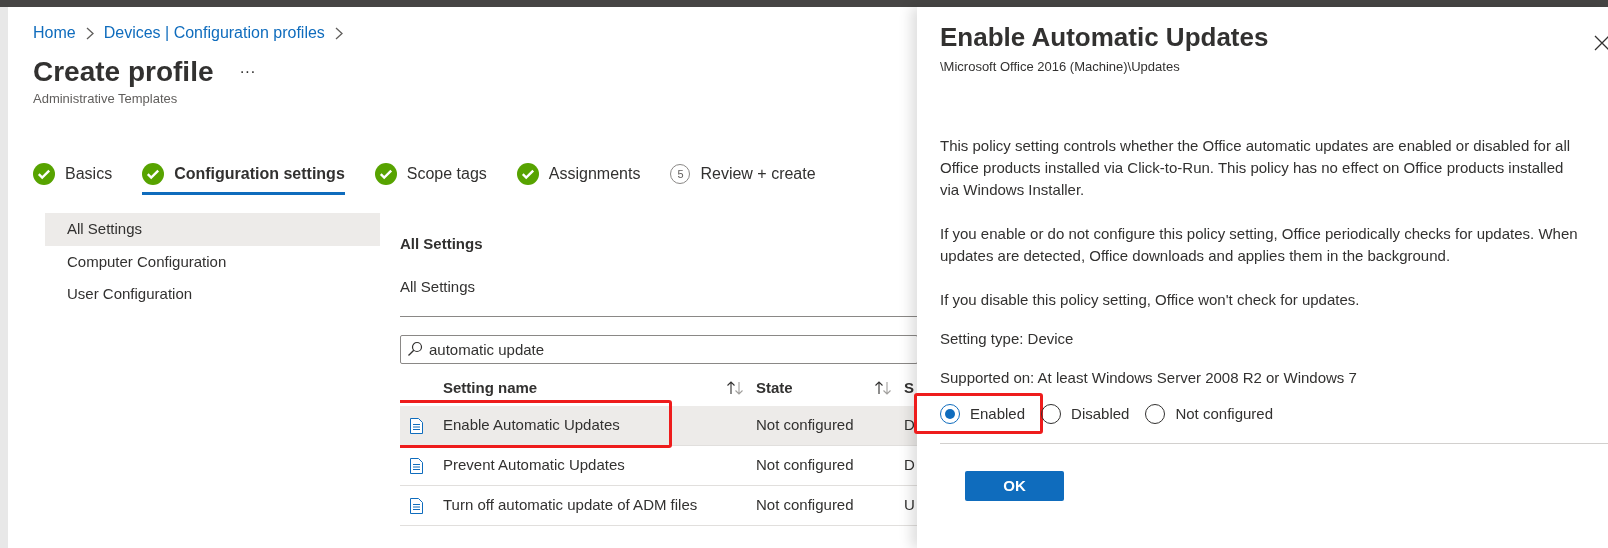  What do you see at coordinates (212, 294) in the screenshot?
I see `nav-item: User Configuration` at bounding box center [212, 294].